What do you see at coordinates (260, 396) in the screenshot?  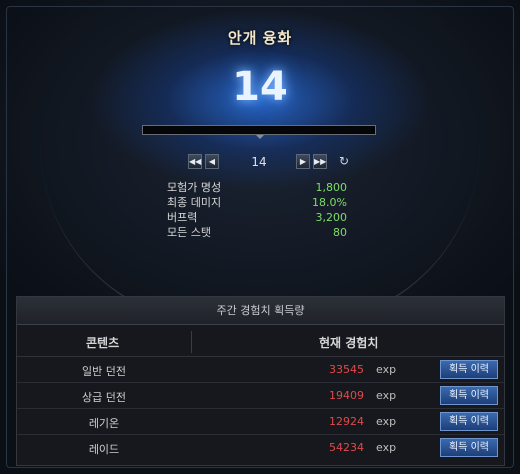 I see `table-row: 상급 던전 19409 exp 획득 이력` at bounding box center [260, 396].